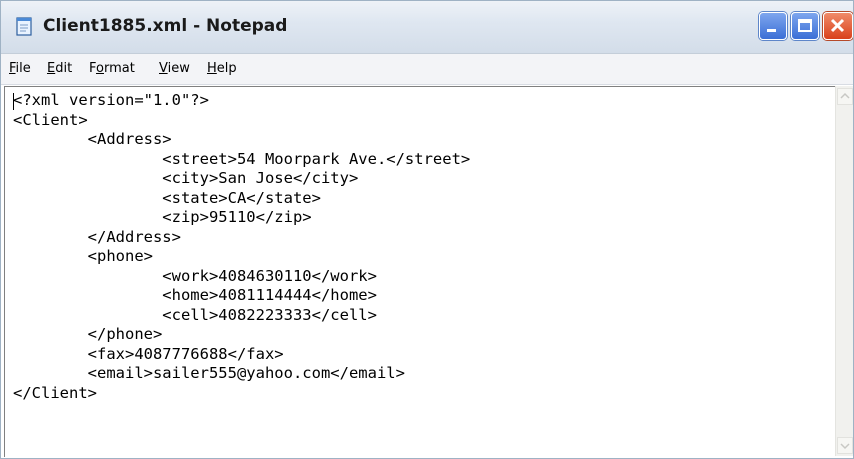  Describe the element at coordinates (83, 256) in the screenshot. I see `editor-line: <phone>` at that location.